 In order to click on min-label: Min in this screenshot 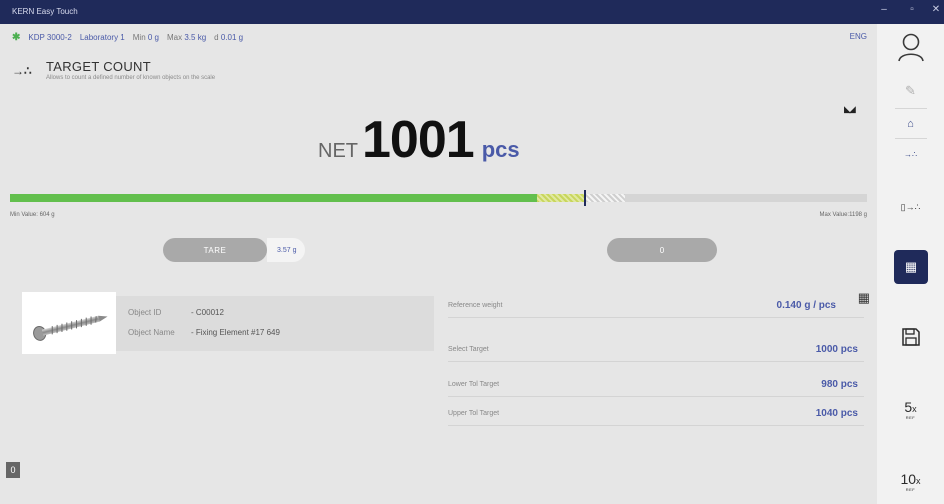, I will do `click(139, 37)`.